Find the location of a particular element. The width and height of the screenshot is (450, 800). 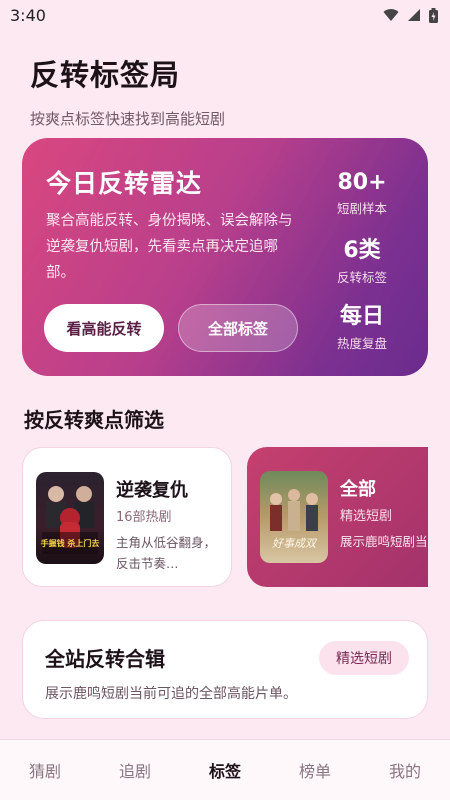

status-bar: 3:40 is located at coordinates (225, 15).